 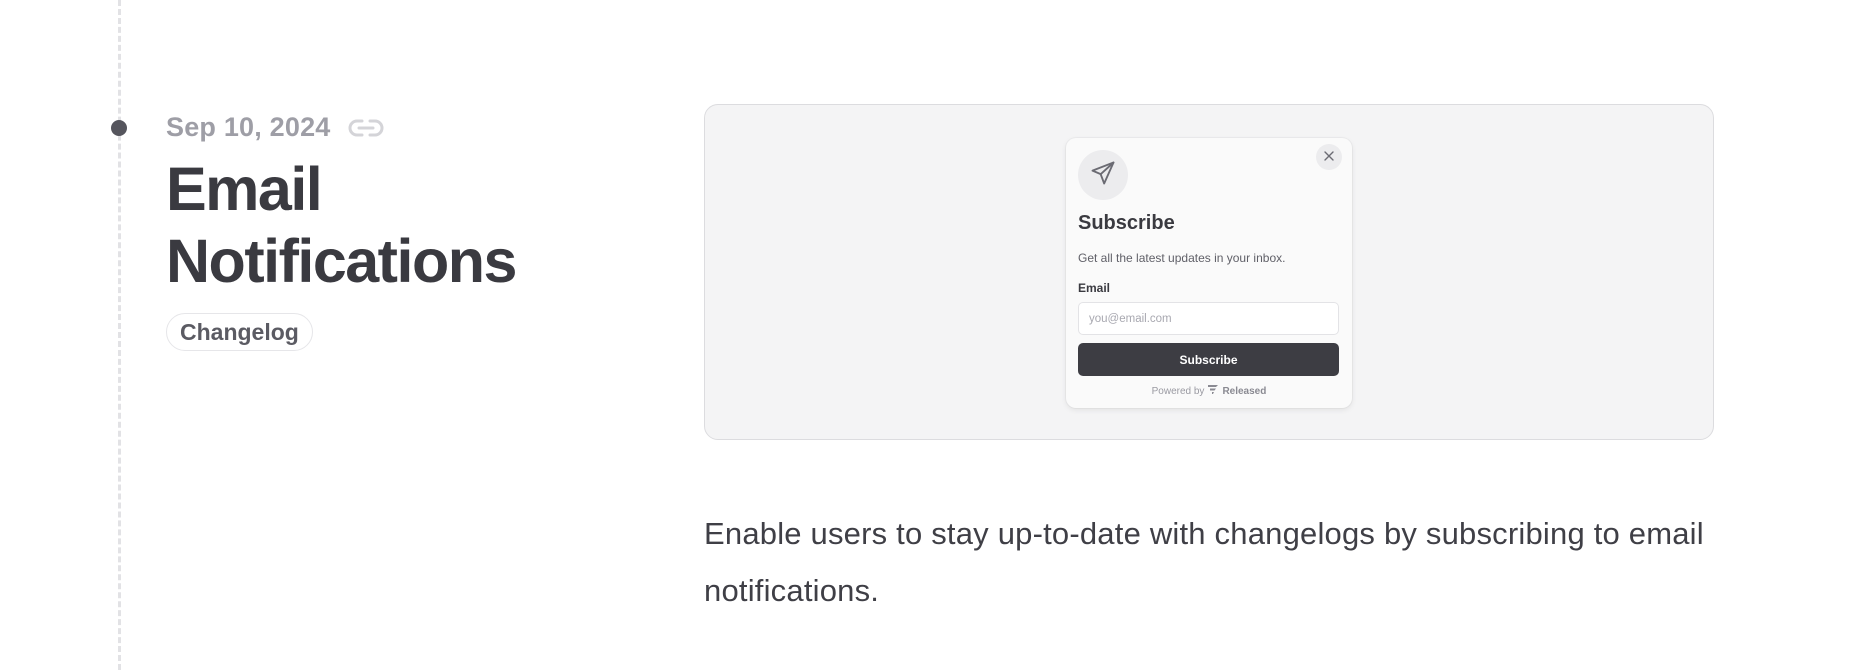 I want to click on entry-title: Email Notifications, so click(x=341, y=225).